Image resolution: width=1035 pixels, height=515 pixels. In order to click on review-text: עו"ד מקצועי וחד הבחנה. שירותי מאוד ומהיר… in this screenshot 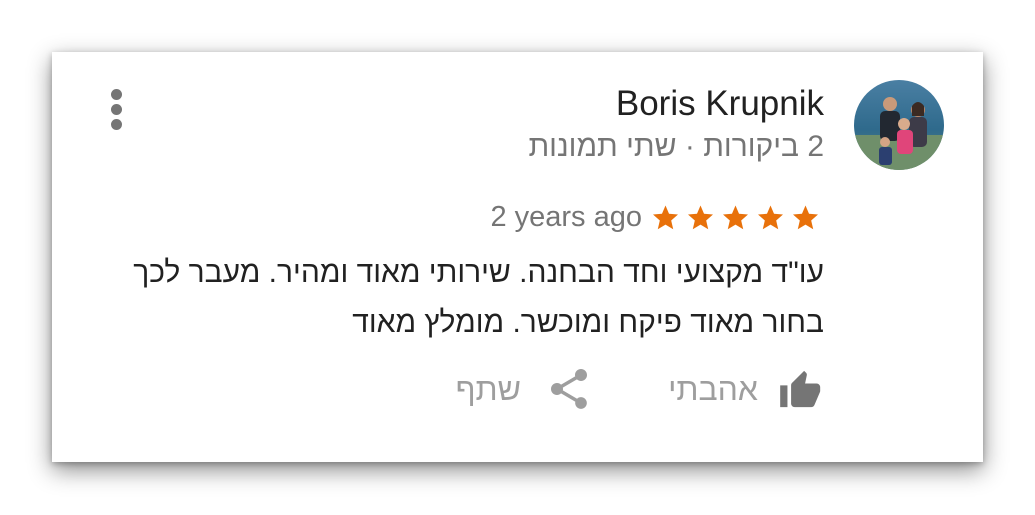, I will do `click(478, 297)`.